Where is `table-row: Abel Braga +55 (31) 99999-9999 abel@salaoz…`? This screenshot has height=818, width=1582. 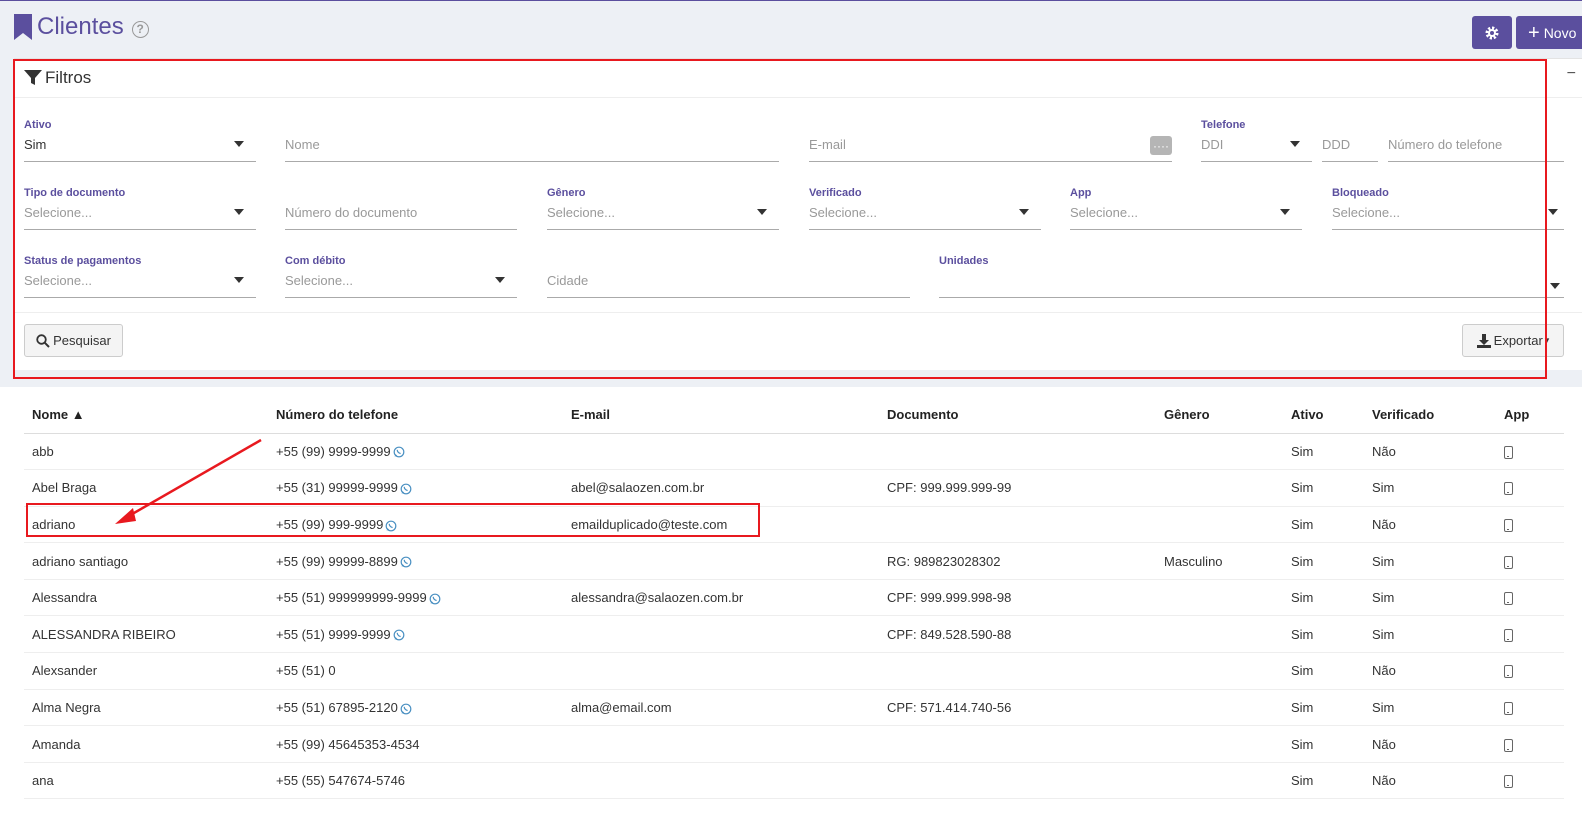 table-row: Abel Braga +55 (31) 99999-9999 abel@salaoz… is located at coordinates (794, 488).